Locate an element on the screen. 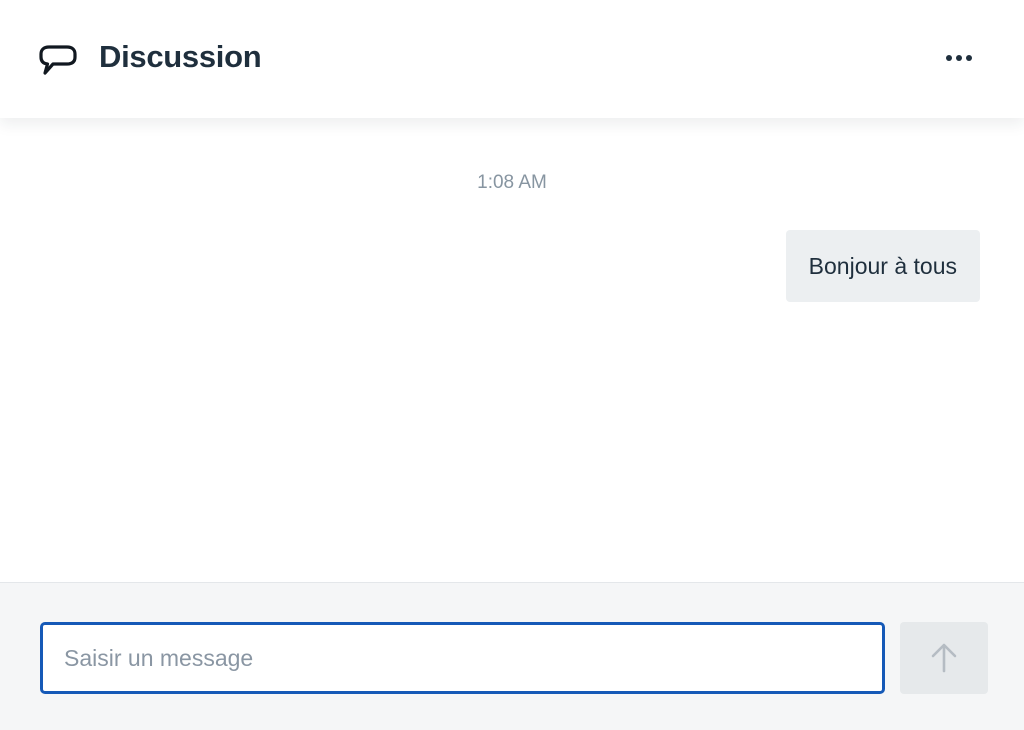 The width and height of the screenshot is (1024, 730). send-button is located at coordinates (944, 658).